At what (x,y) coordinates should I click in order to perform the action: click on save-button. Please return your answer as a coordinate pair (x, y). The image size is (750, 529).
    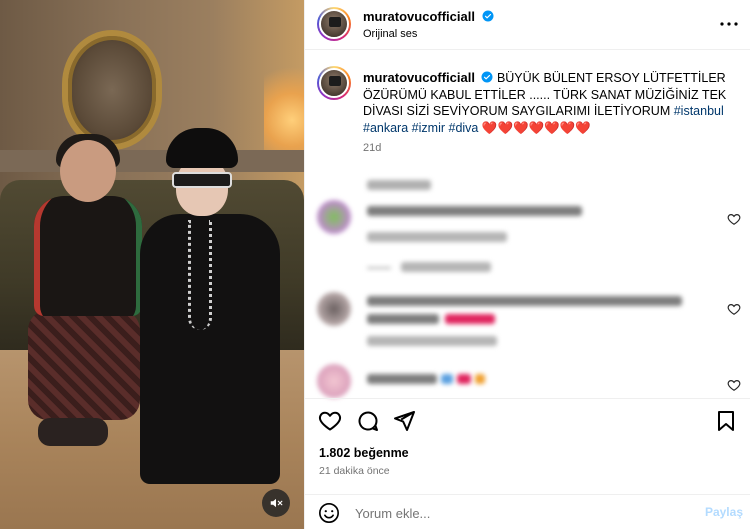
    Looking at the image, I should click on (726, 421).